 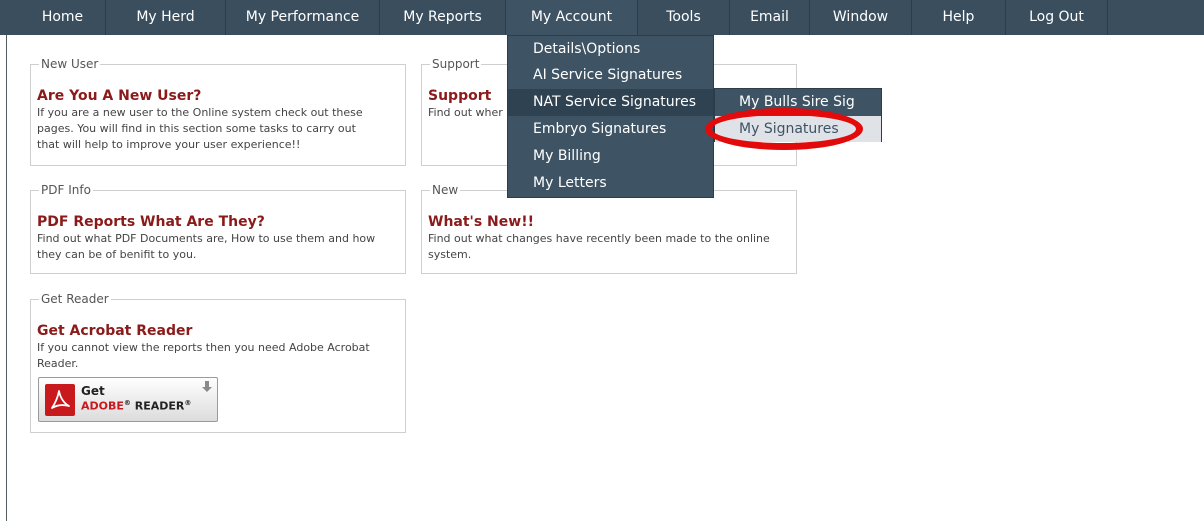 I want to click on adobe-acrobat-logo-icon, so click(x=60, y=400).